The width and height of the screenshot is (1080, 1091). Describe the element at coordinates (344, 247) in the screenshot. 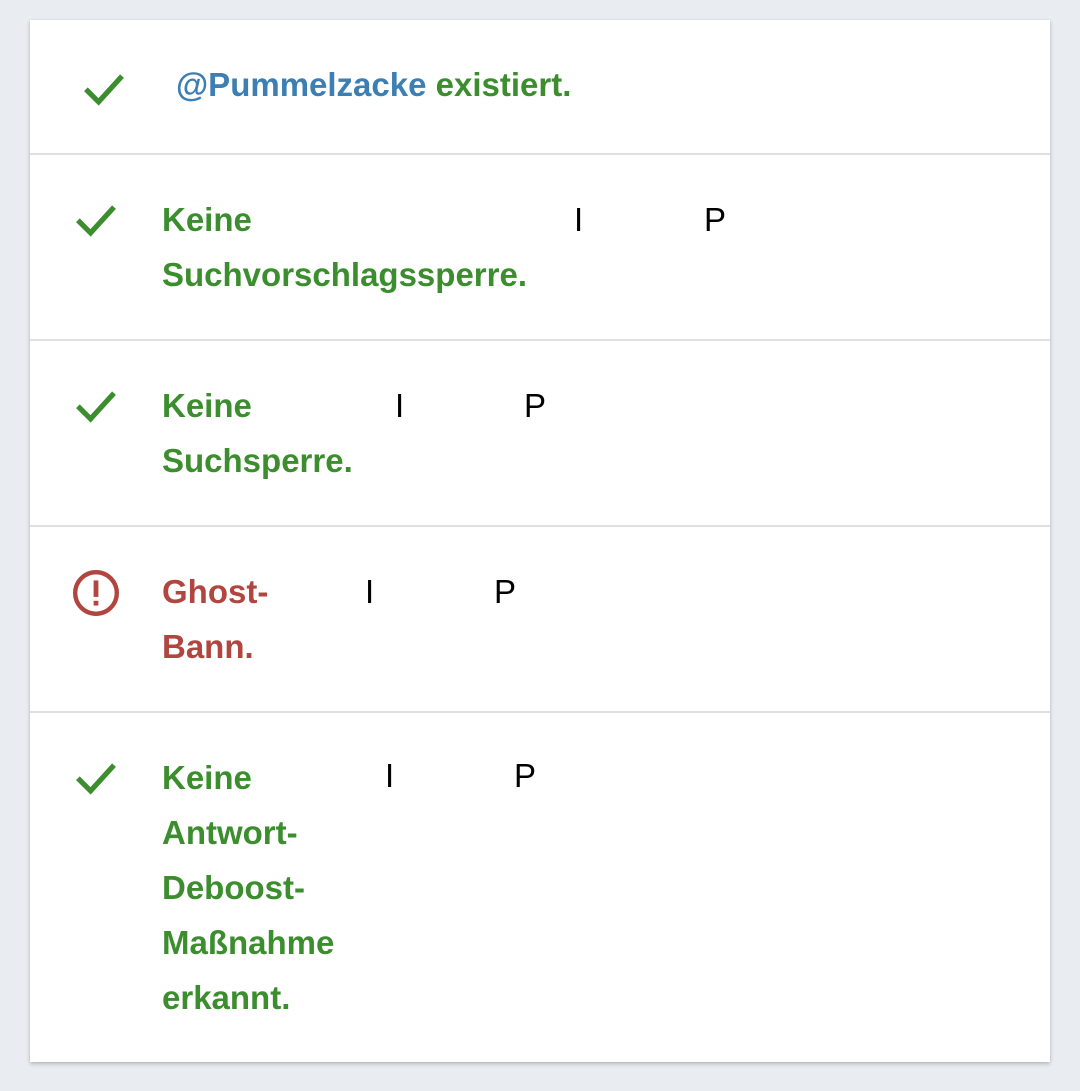

I see `result-message: Keine Suchvorschlagssperre.` at that location.